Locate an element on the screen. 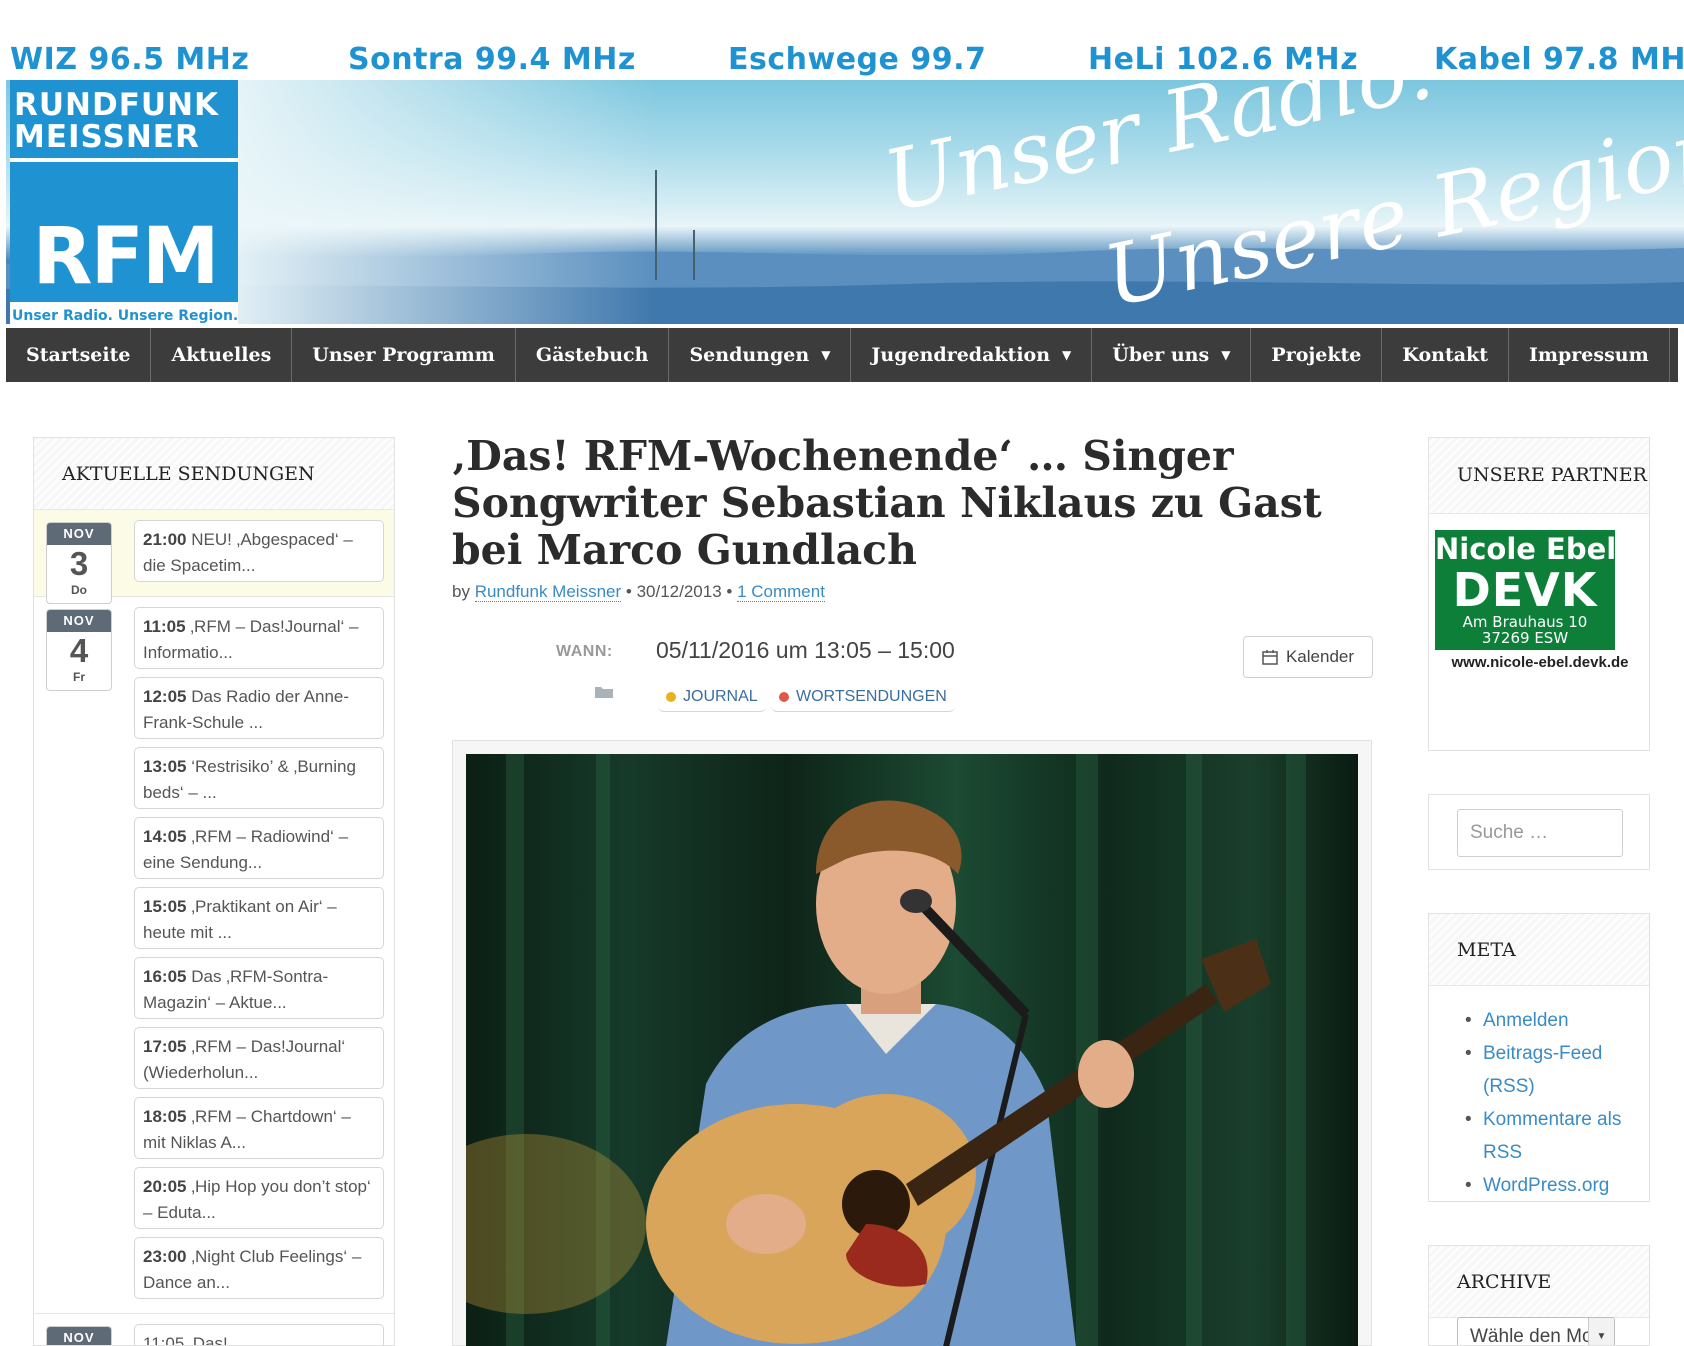 This screenshot has height=1346, width=1684. tag-journal: JOURNAL is located at coordinates (712, 697).